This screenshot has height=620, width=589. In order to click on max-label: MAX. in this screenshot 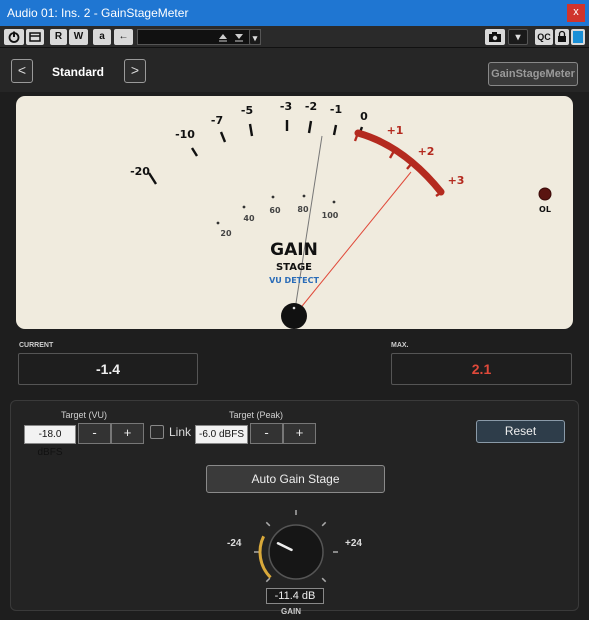, I will do `click(400, 345)`.